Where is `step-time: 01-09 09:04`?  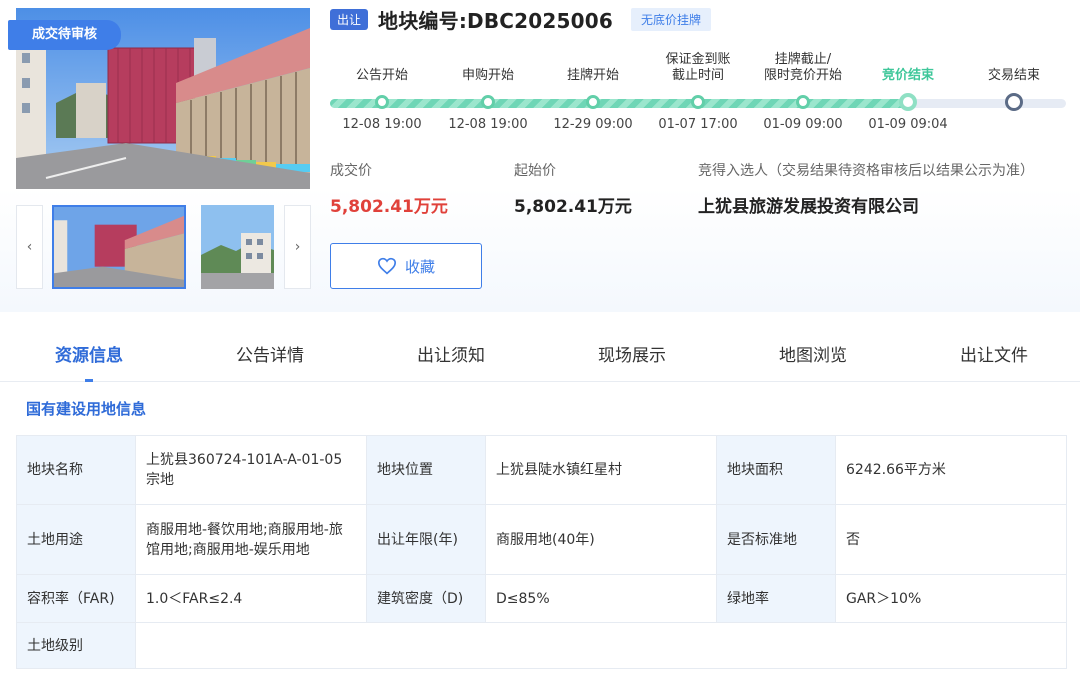
step-time: 01-09 09:04 is located at coordinates (908, 124).